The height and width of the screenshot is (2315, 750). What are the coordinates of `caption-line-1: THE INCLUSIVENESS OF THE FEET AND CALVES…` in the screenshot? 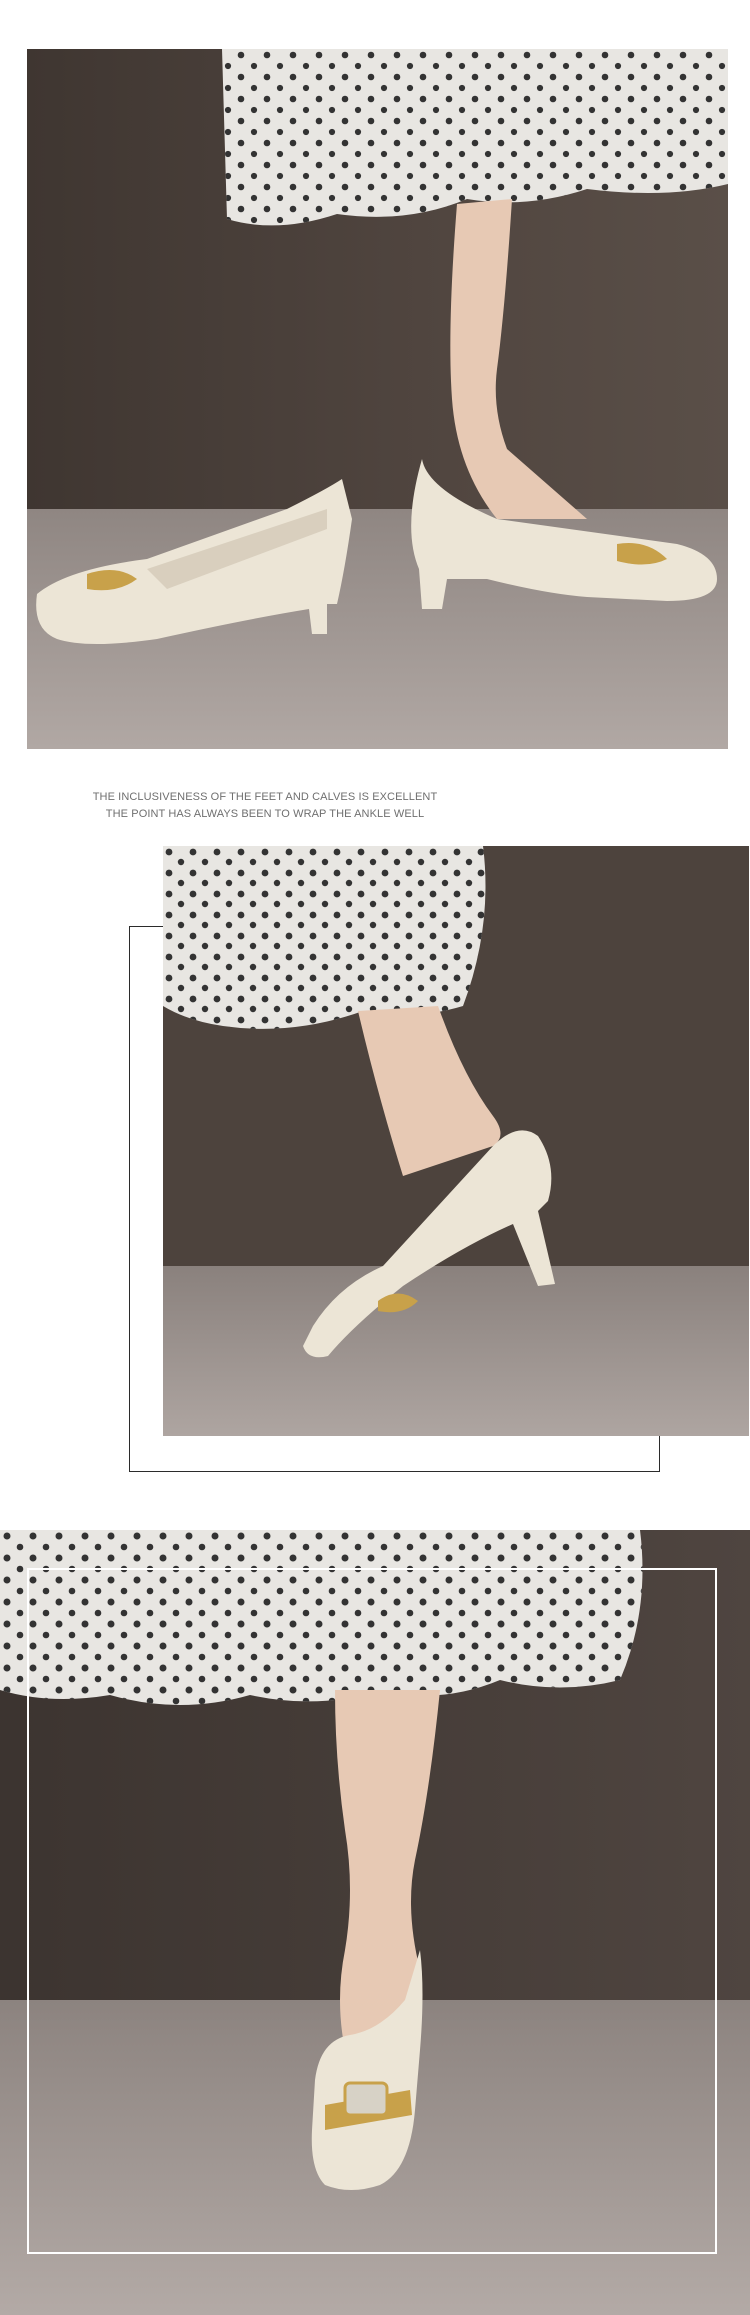 It's located at (265, 797).